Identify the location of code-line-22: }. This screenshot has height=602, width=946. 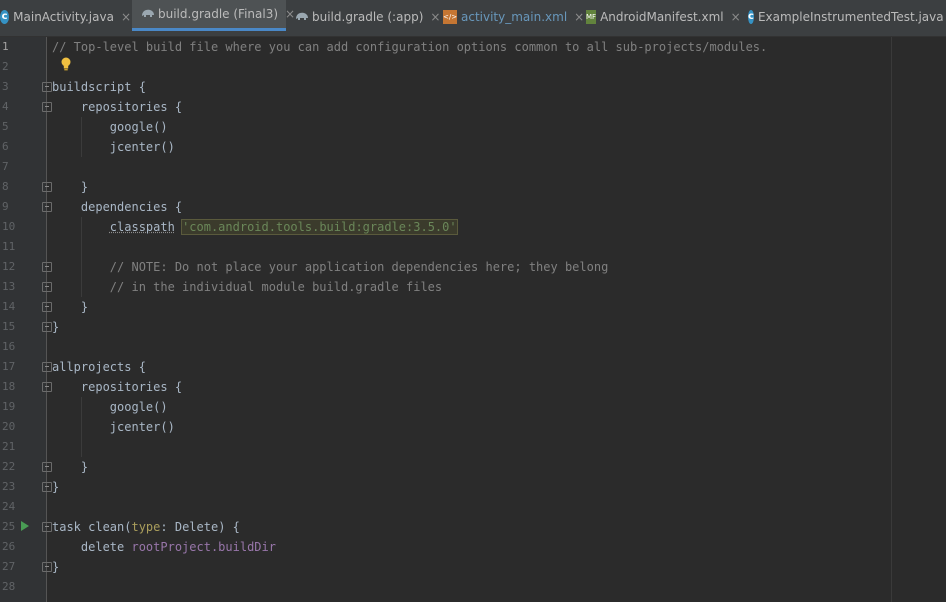
(70, 467).